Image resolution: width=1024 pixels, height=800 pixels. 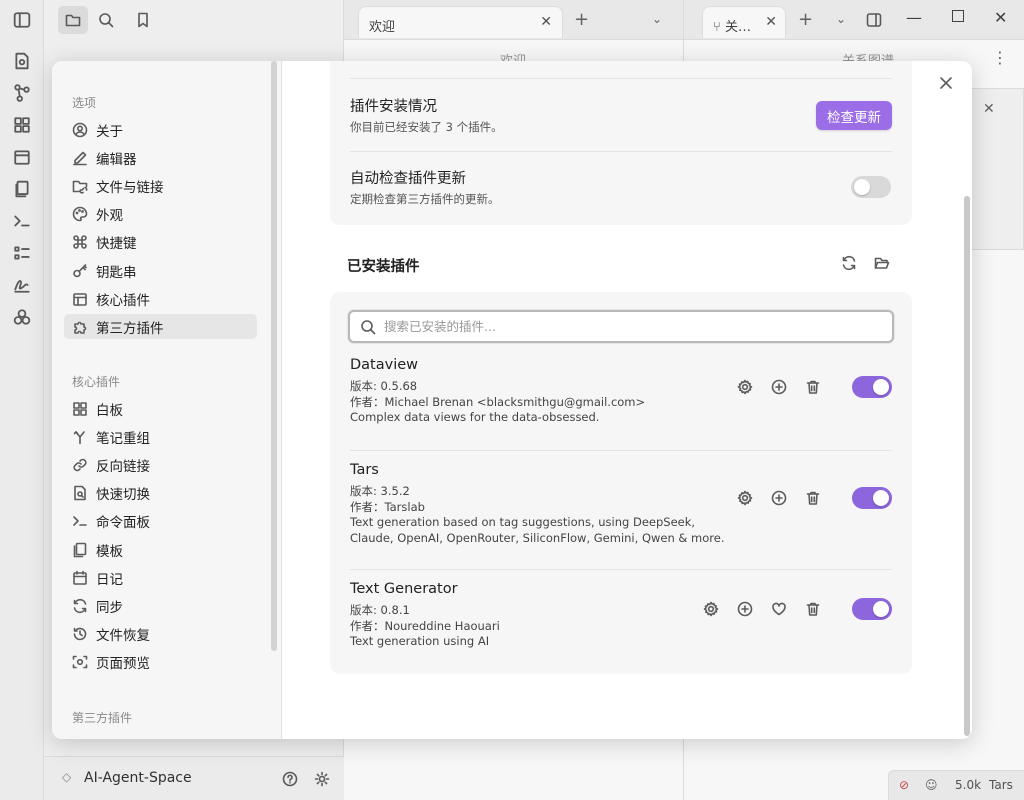 I want to click on core-item: 反向链接, so click(x=160, y=464).